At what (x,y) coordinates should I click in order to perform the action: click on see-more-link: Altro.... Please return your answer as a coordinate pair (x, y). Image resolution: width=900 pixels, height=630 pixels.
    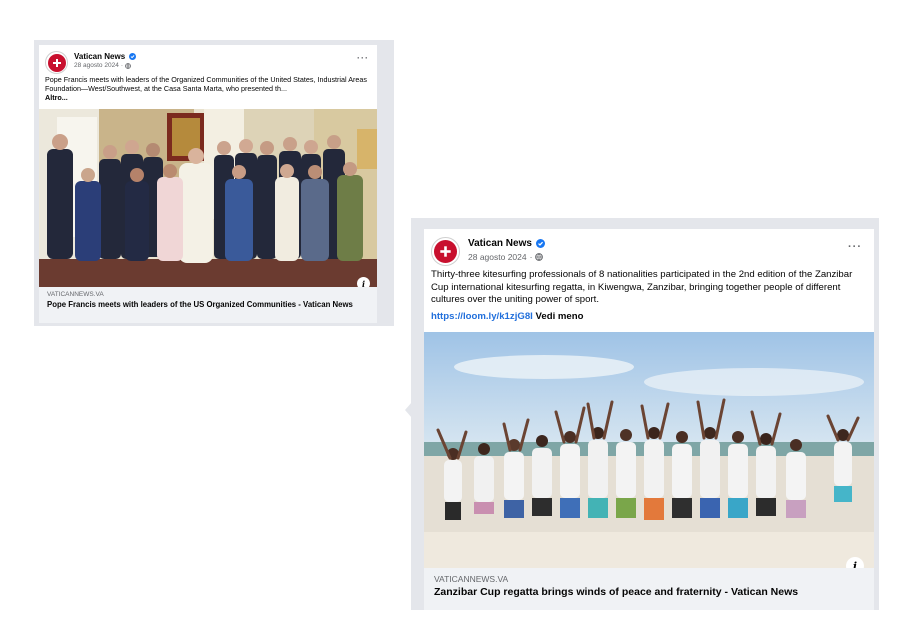
    Looking at the image, I should click on (56, 97).